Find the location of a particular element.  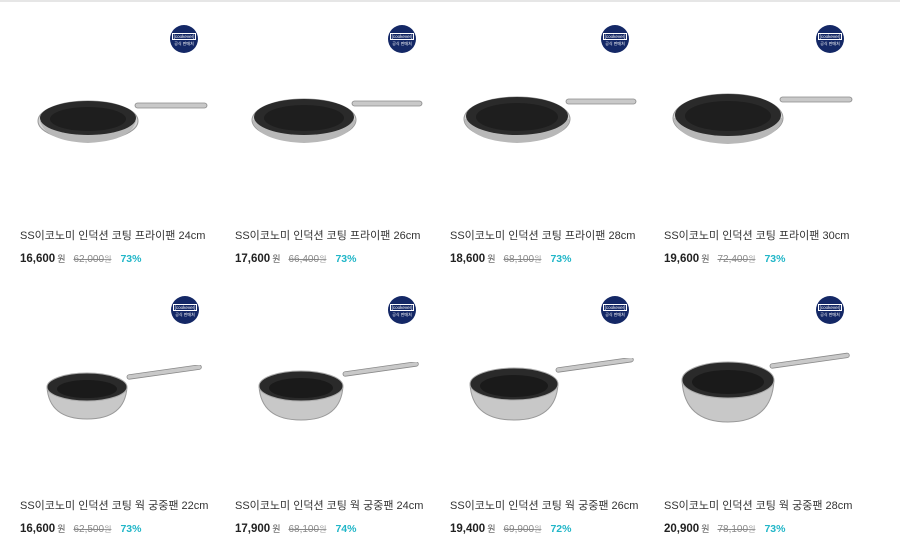

product-name: SS이코노미 인덕션 코팅 웍 궁중팬 24cm is located at coordinates (329, 505).